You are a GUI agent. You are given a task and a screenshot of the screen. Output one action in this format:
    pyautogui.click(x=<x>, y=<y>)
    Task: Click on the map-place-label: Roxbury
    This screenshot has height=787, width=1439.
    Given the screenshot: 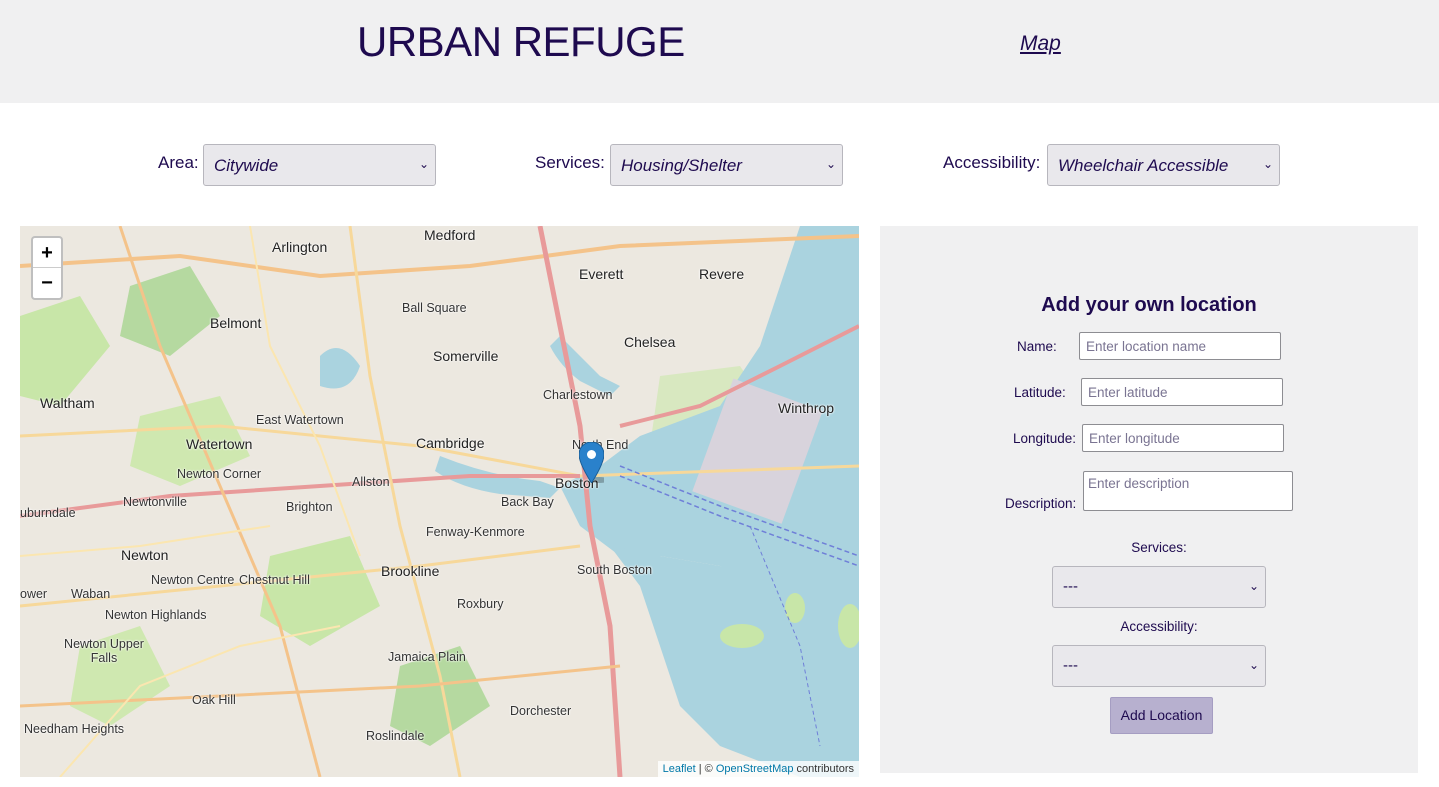 What is the action you would take?
    pyautogui.click(x=480, y=604)
    